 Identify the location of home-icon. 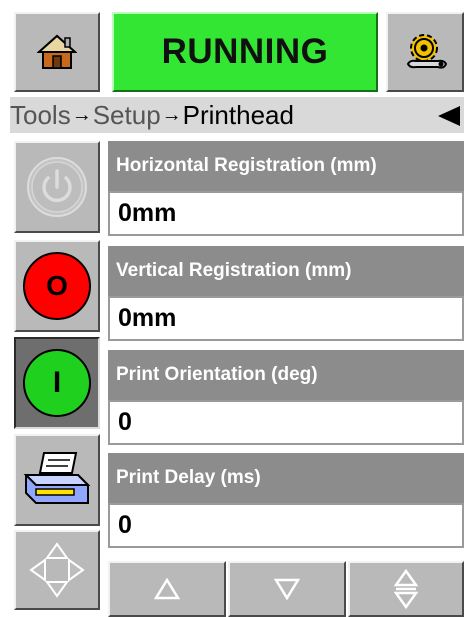
(57, 51).